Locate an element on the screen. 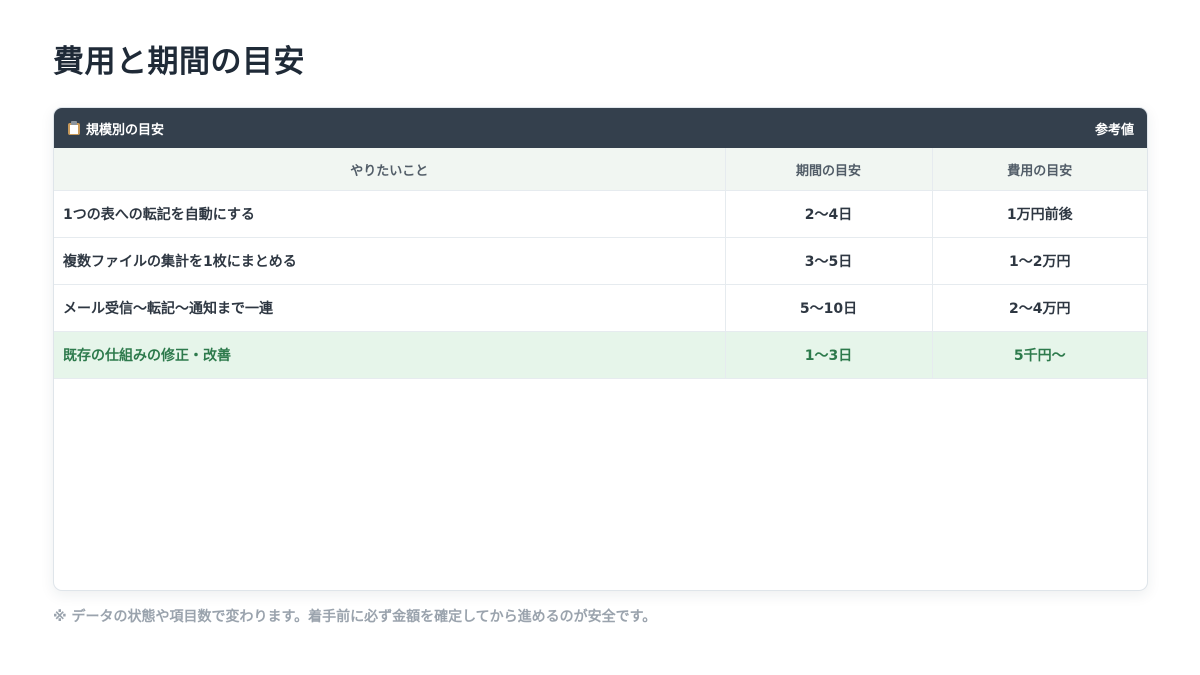 The height and width of the screenshot is (675, 1200). table-row: 1つの表への転記を自動にする 2〜4日 1万円前後 is located at coordinates (600, 214).